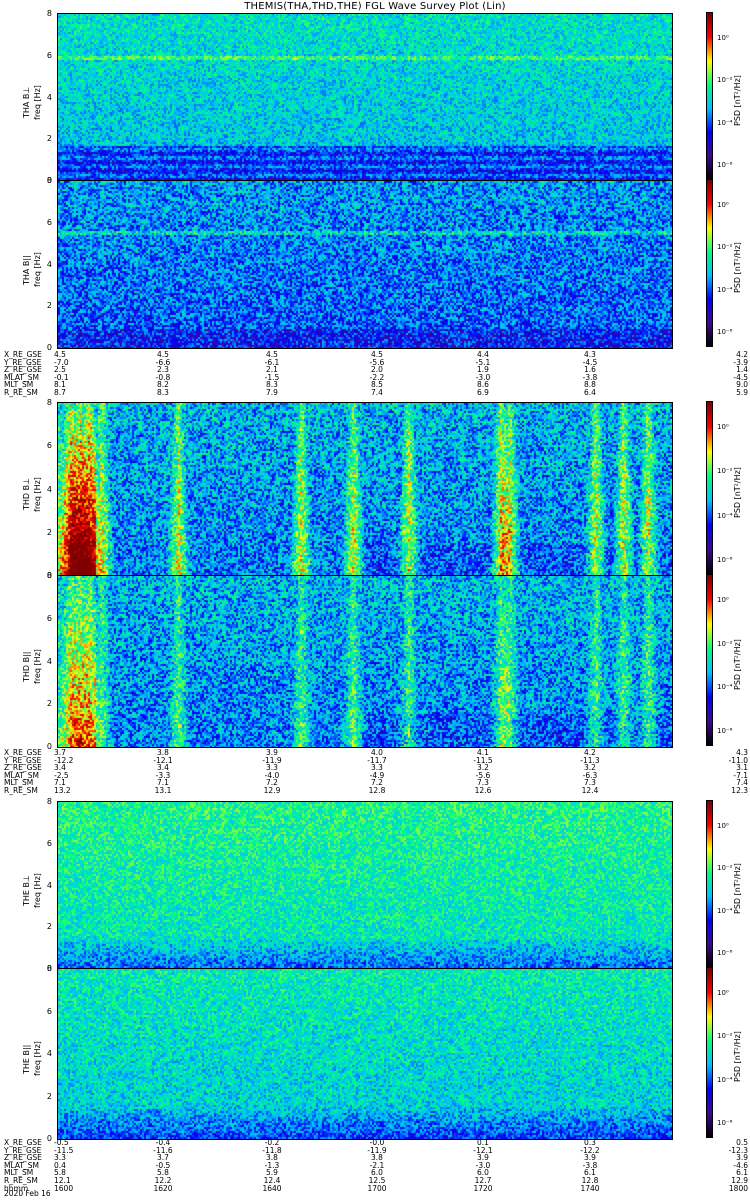 The image size is (750, 1200). I want to click on ephemeris-value: 6.9, so click(483, 392).